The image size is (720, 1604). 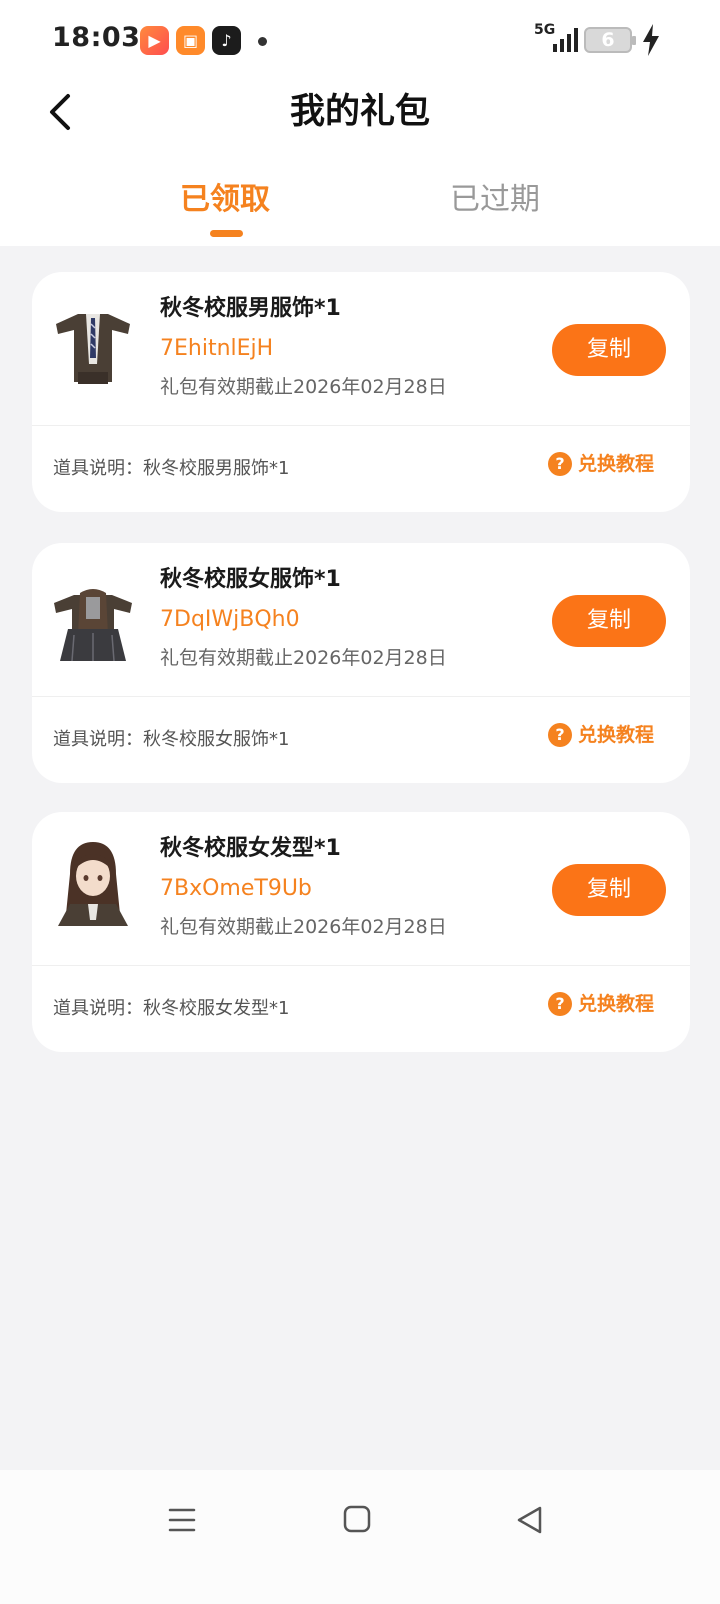 What do you see at coordinates (230, 619) in the screenshot?
I see `gift-code: 7DqIWjBQh0` at bounding box center [230, 619].